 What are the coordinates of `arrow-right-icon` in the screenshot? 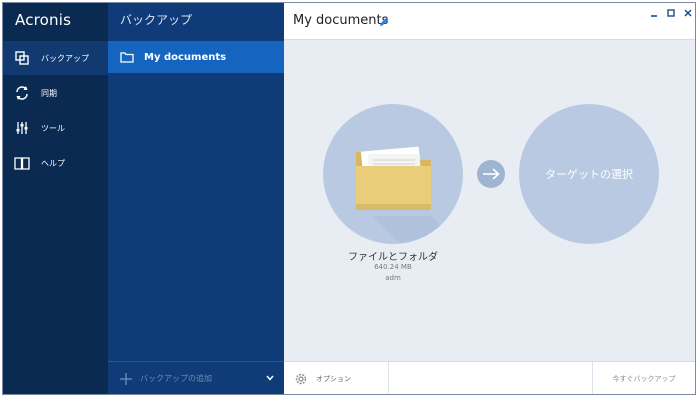 It's located at (491, 174).